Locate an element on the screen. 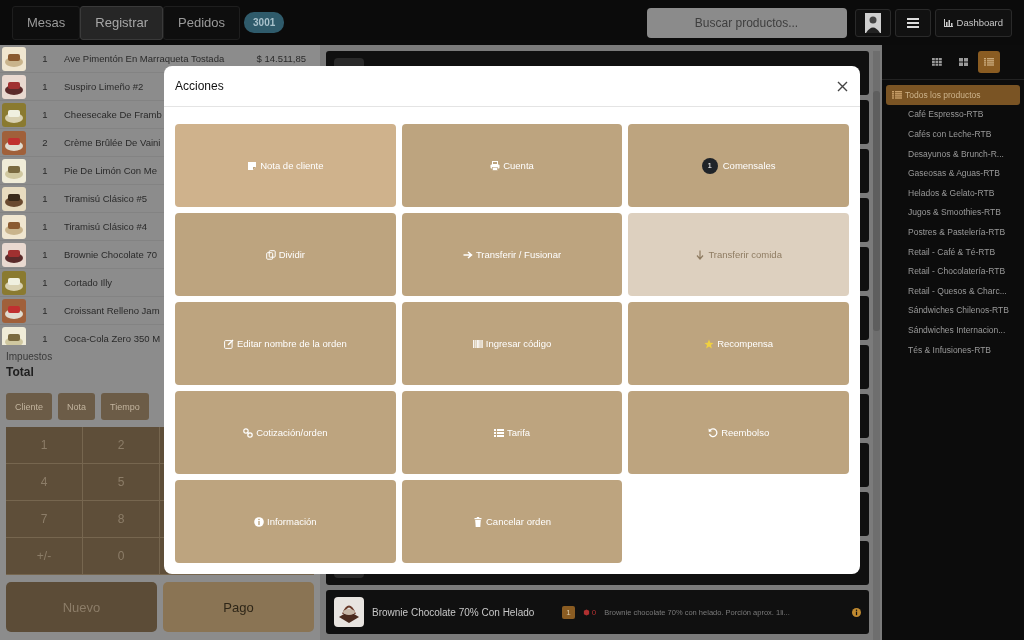 This screenshot has height=640, width=1024. star-icon is located at coordinates (709, 343).